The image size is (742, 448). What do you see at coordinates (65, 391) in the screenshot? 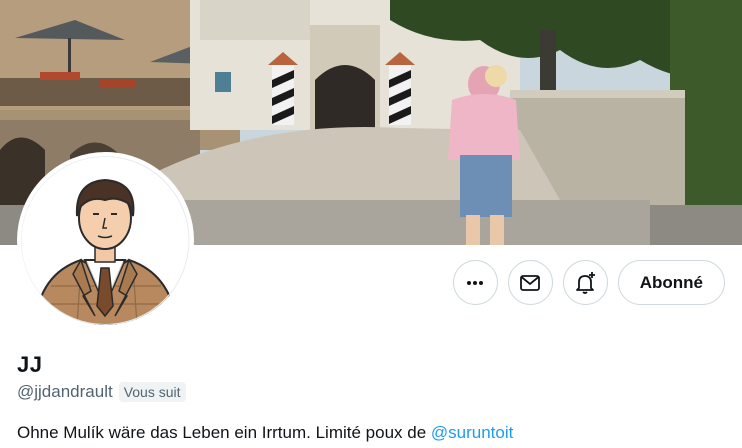
I see `profile-handle: @jjdandrault` at bounding box center [65, 391].